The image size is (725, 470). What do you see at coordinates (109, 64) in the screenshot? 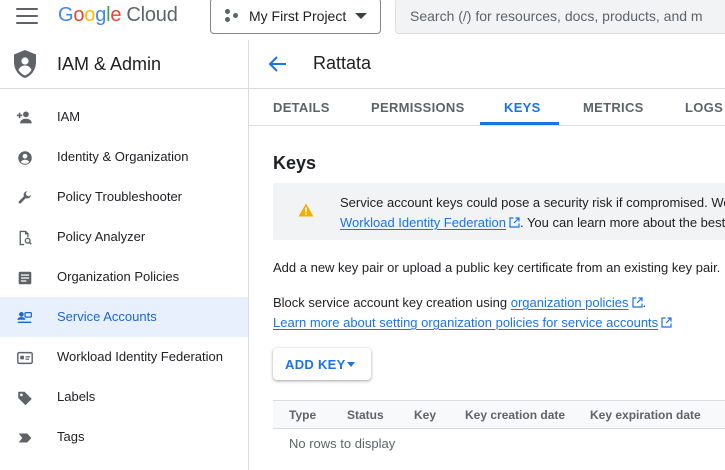
I see `sidebar-title: IAM & Admin` at bounding box center [109, 64].